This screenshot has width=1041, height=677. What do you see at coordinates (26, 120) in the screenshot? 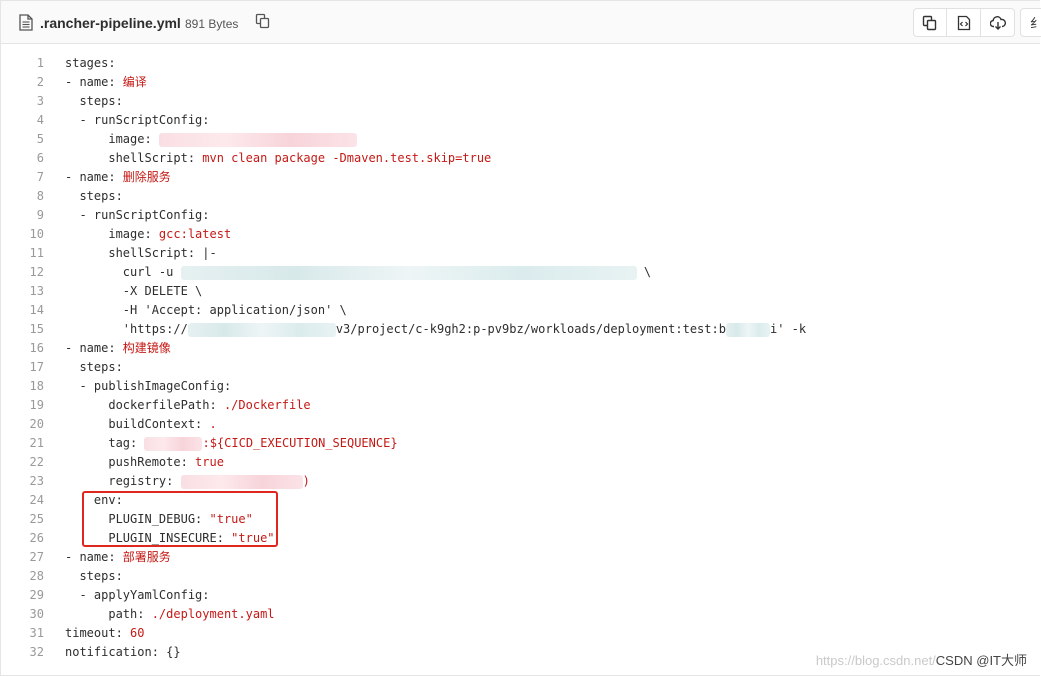
I see `line-number: 4` at bounding box center [26, 120].